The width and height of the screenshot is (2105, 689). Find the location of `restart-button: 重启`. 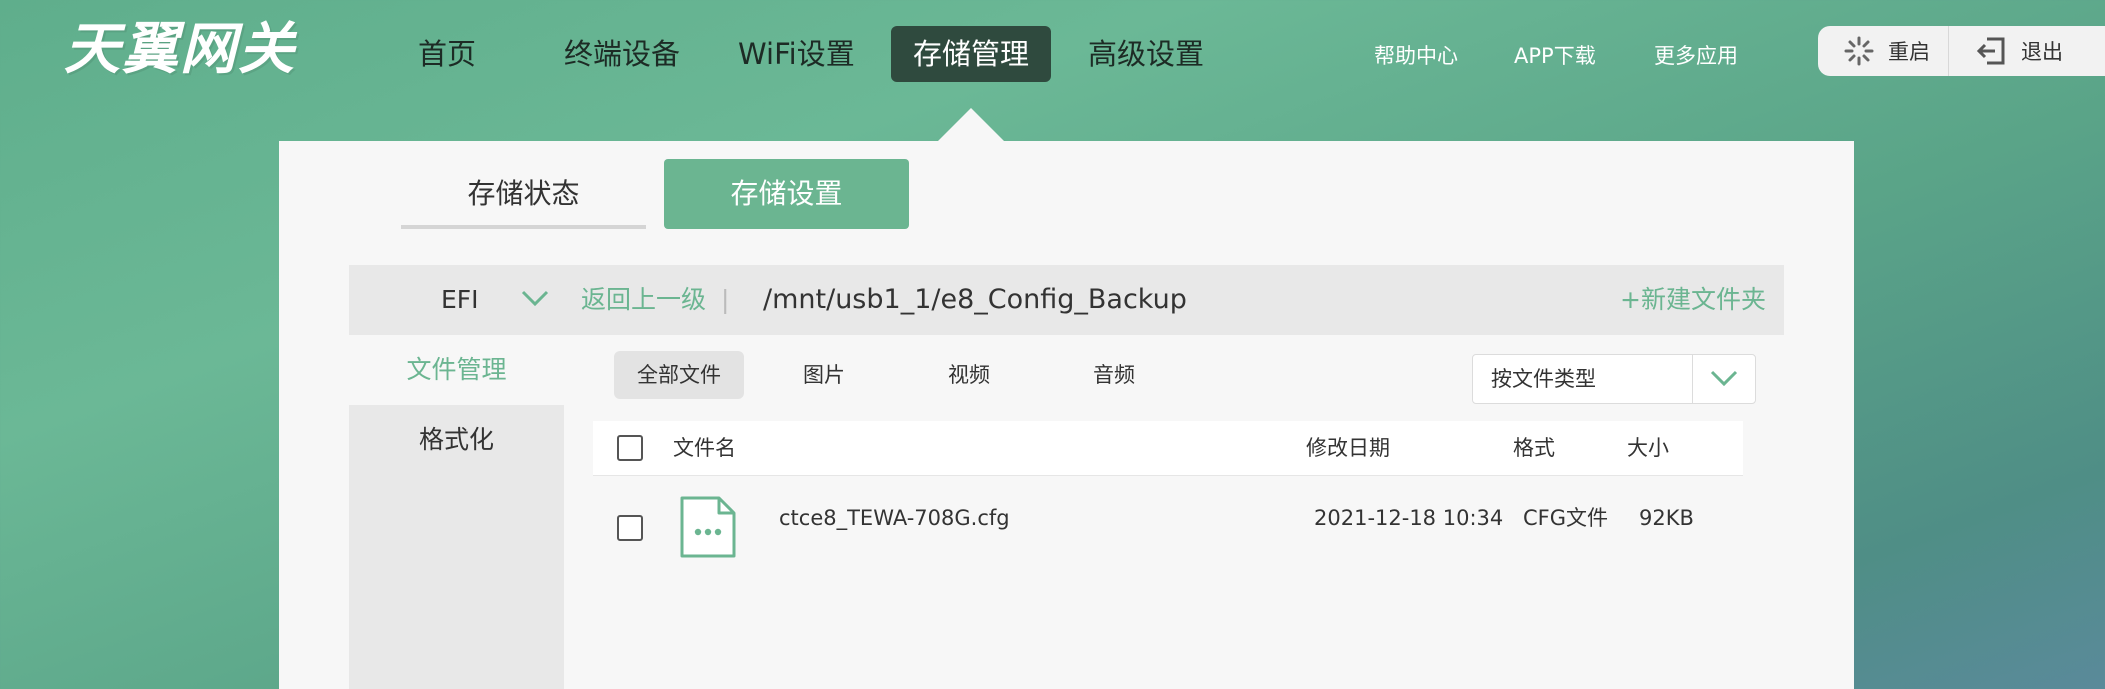

restart-button: 重启 is located at coordinates (1883, 51).